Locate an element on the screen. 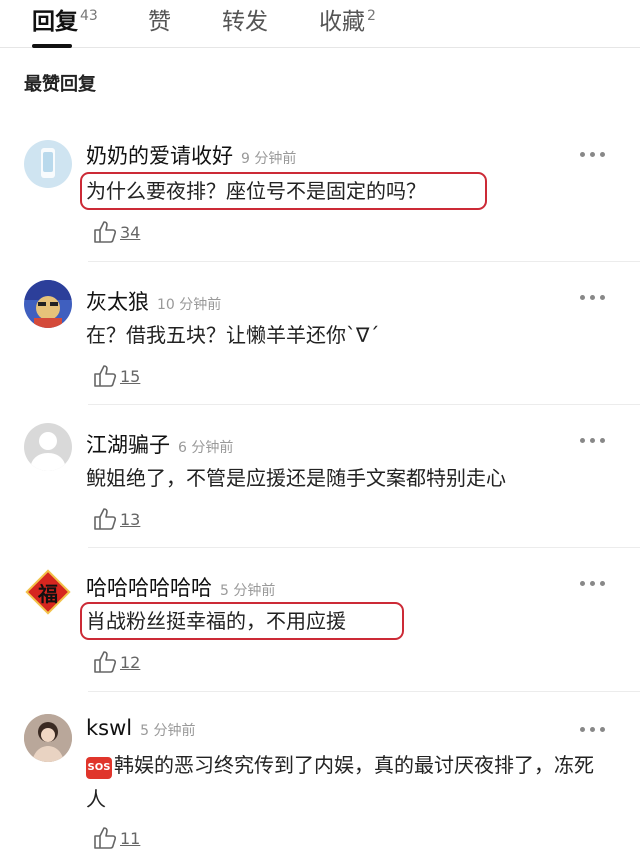 This screenshot has width=640, height=851. comment-text: 鲵姐绝了，不管是应援还是随手文案都特别走心 is located at coordinates (296, 478).